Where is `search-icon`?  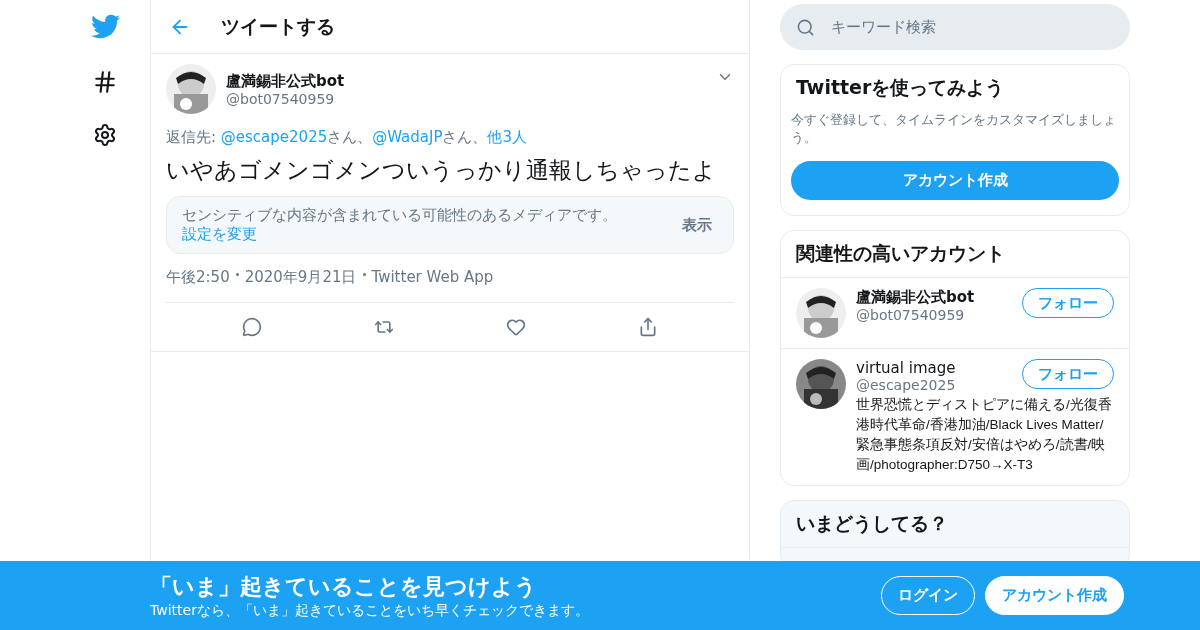 search-icon is located at coordinates (805, 27).